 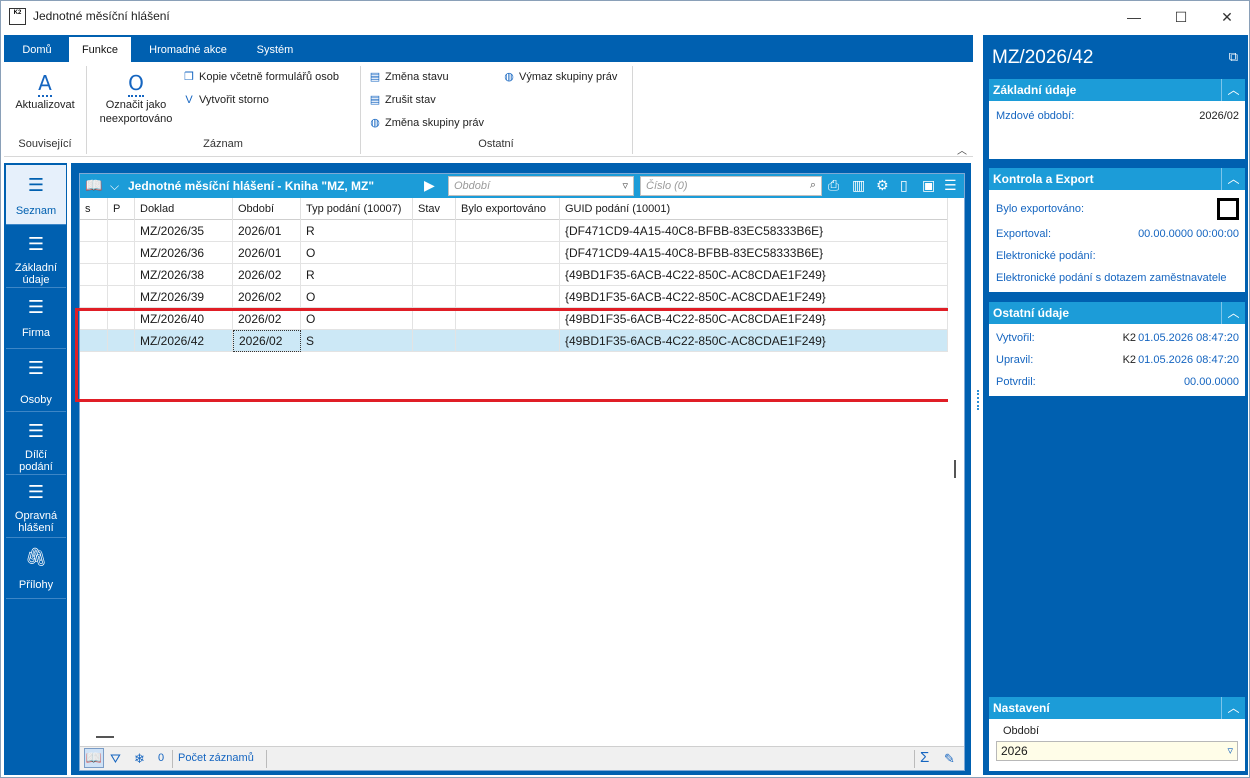 I want to click on obdobi-filter-input: Období ▿, so click(x=541, y=186).